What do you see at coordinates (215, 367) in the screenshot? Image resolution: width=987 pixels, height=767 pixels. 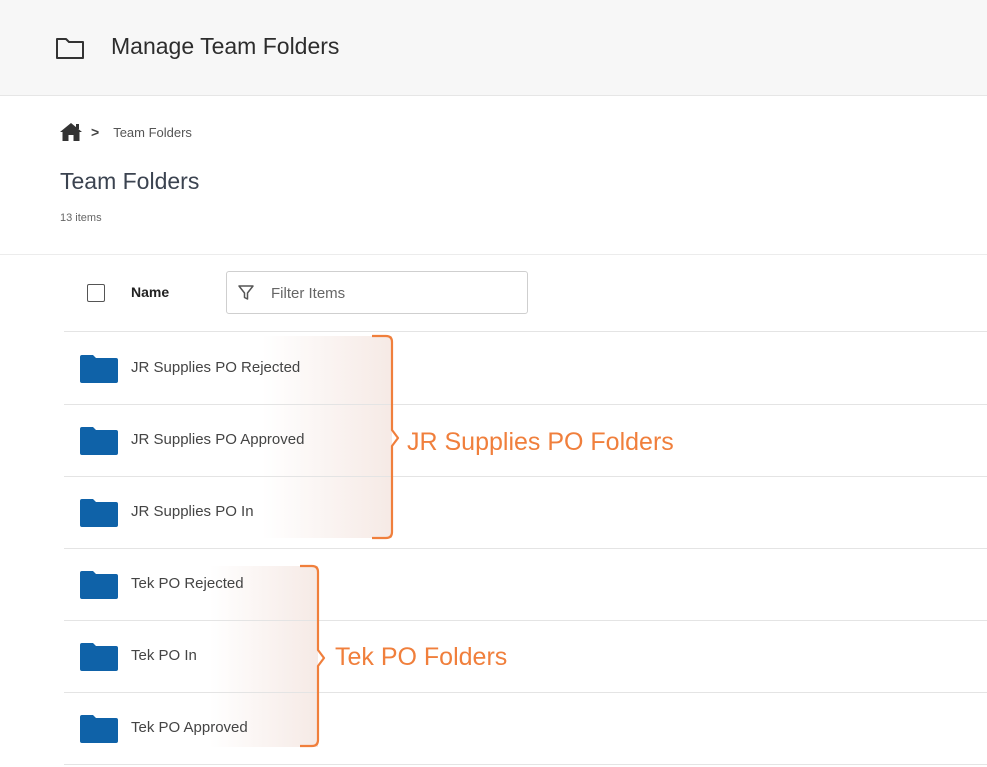 I see `folder-name: JR Supplies PO Rejected` at bounding box center [215, 367].